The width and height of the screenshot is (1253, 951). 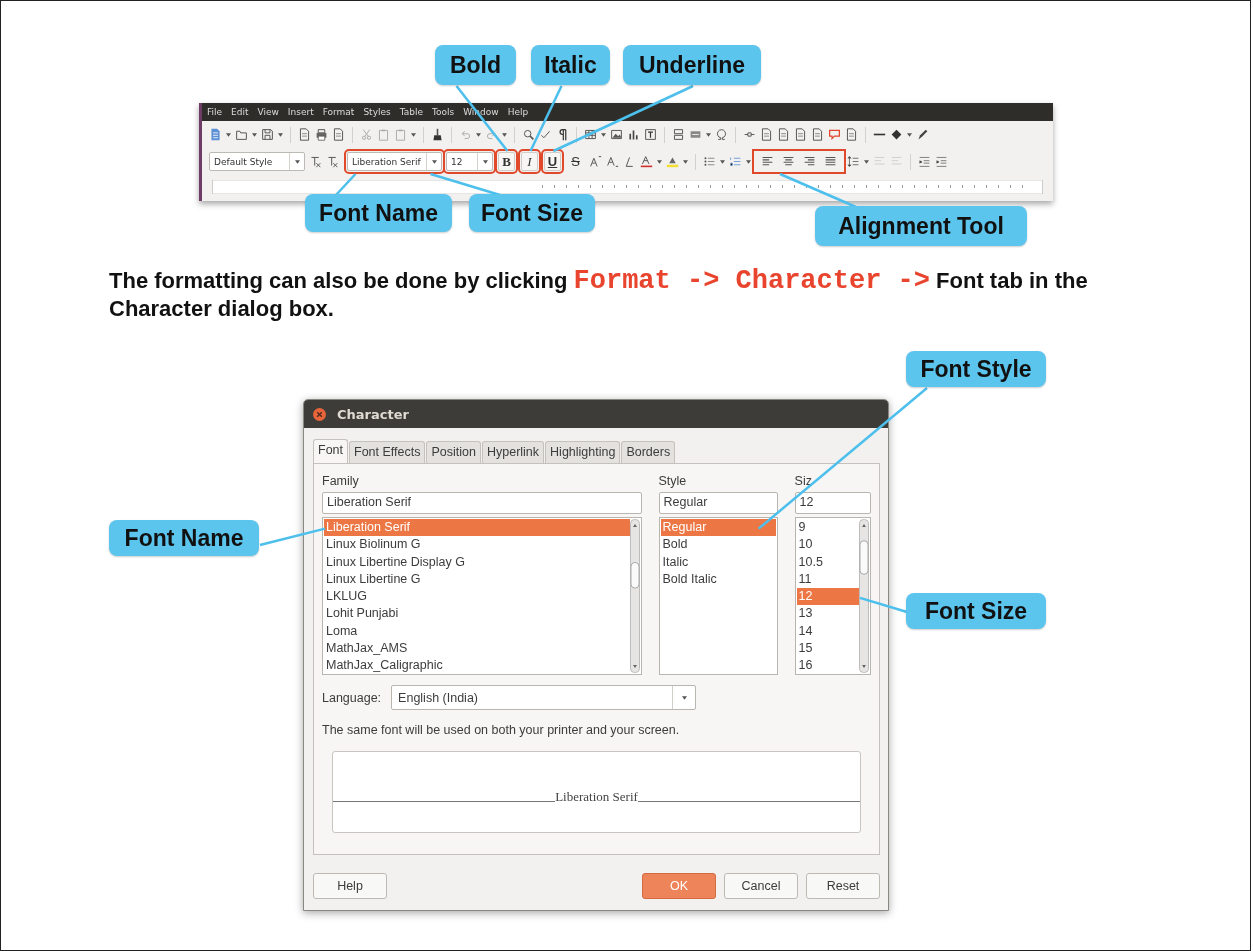 What do you see at coordinates (411, 112) in the screenshot?
I see `menu-item: Table` at bounding box center [411, 112].